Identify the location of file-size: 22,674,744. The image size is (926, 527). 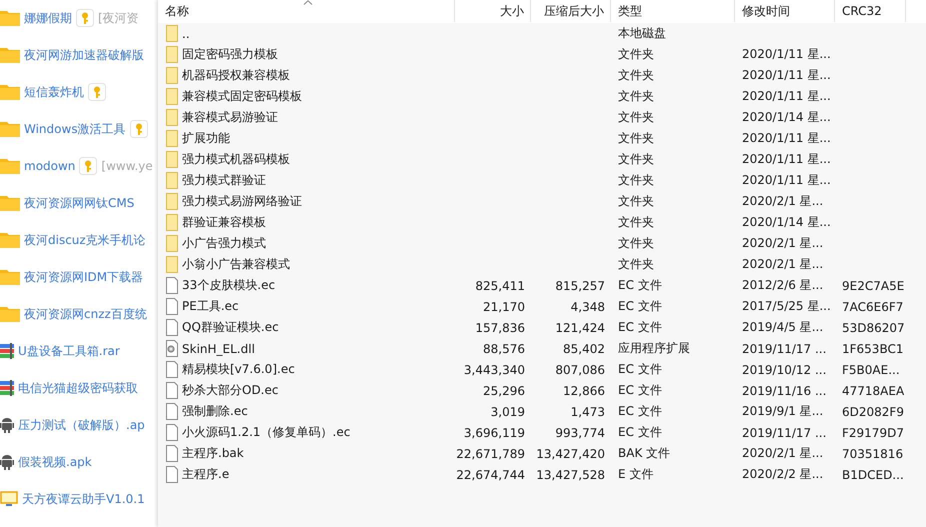
(490, 475).